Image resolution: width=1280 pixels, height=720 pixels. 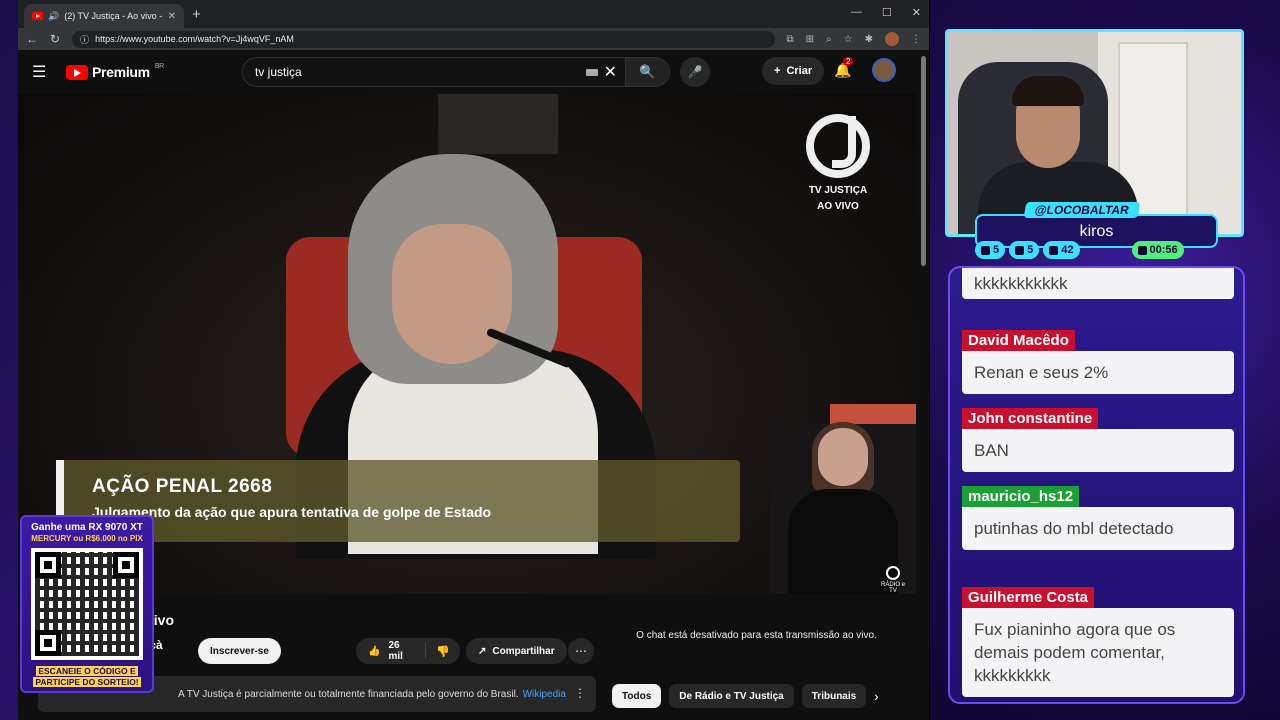 What do you see at coordinates (856, 12) in the screenshot?
I see `minimize-icon: —` at bounding box center [856, 12].